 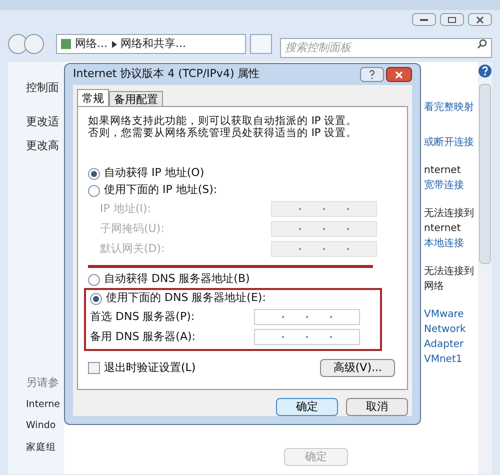 What do you see at coordinates (452, 19) in the screenshot?
I see `maximize-button` at bounding box center [452, 19].